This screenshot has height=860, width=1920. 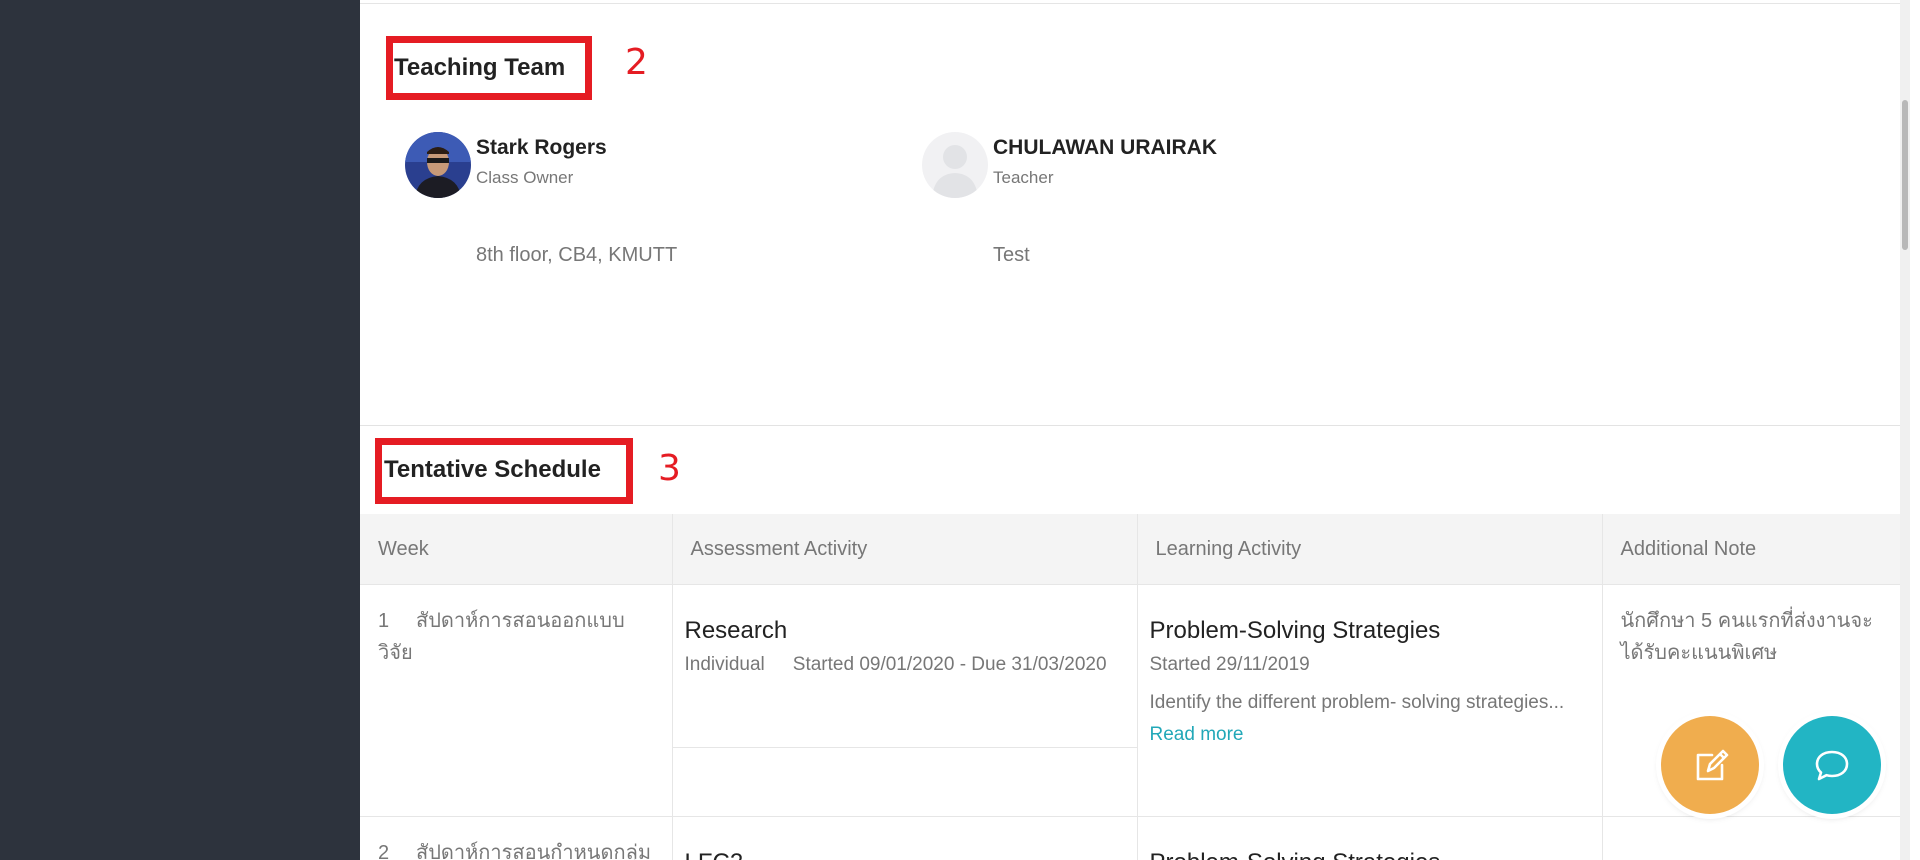 I want to click on week-number: 2, so click(x=384, y=851).